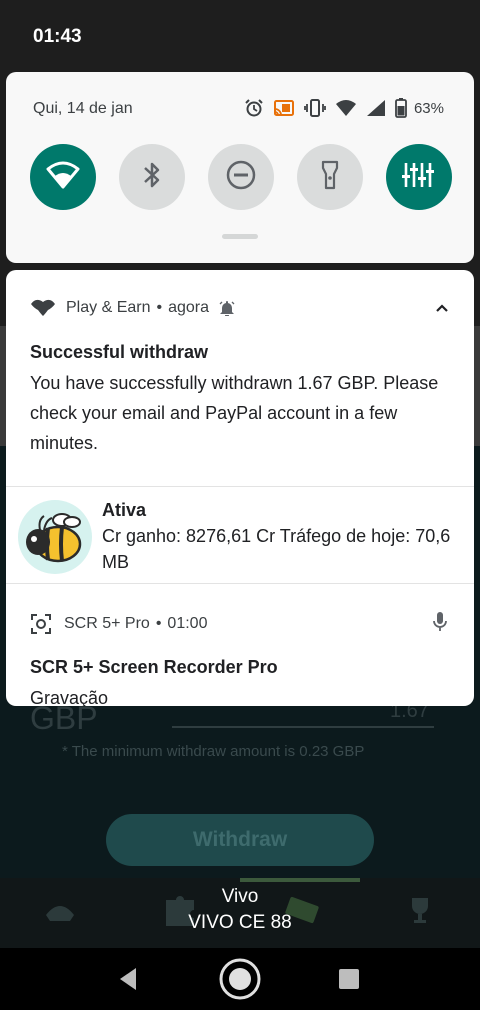 The image size is (480, 1010). I want to click on bell-icon, so click(227, 308).